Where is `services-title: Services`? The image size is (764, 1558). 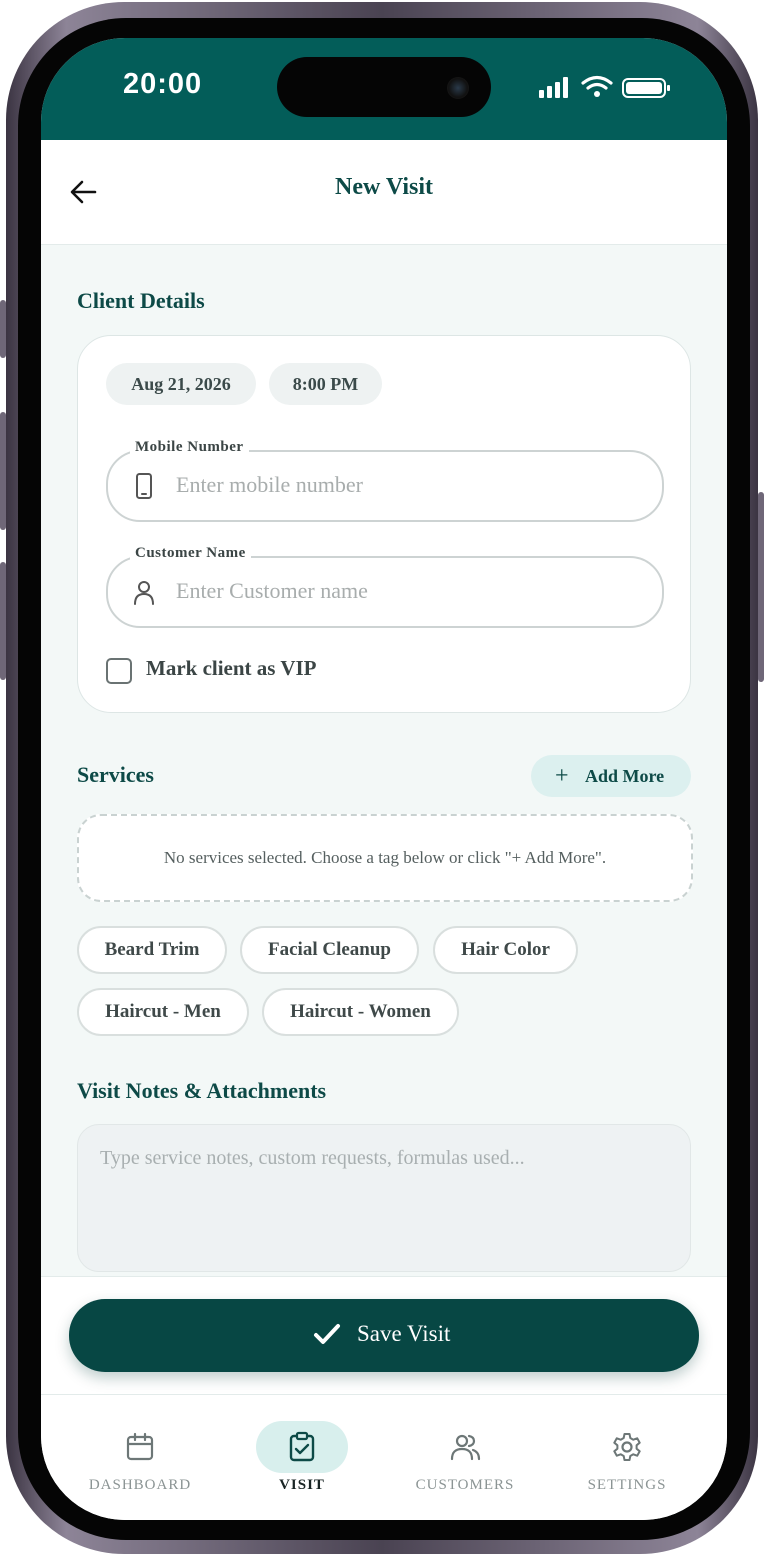
services-title: Services is located at coordinates (115, 774).